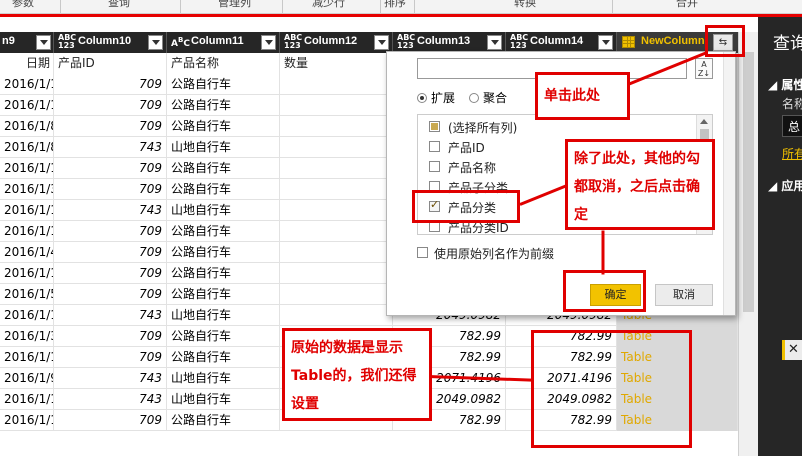 The height and width of the screenshot is (456, 802). Describe the element at coordinates (27, 252) in the screenshot. I see `cell-date: 2016/1/4` at that location.